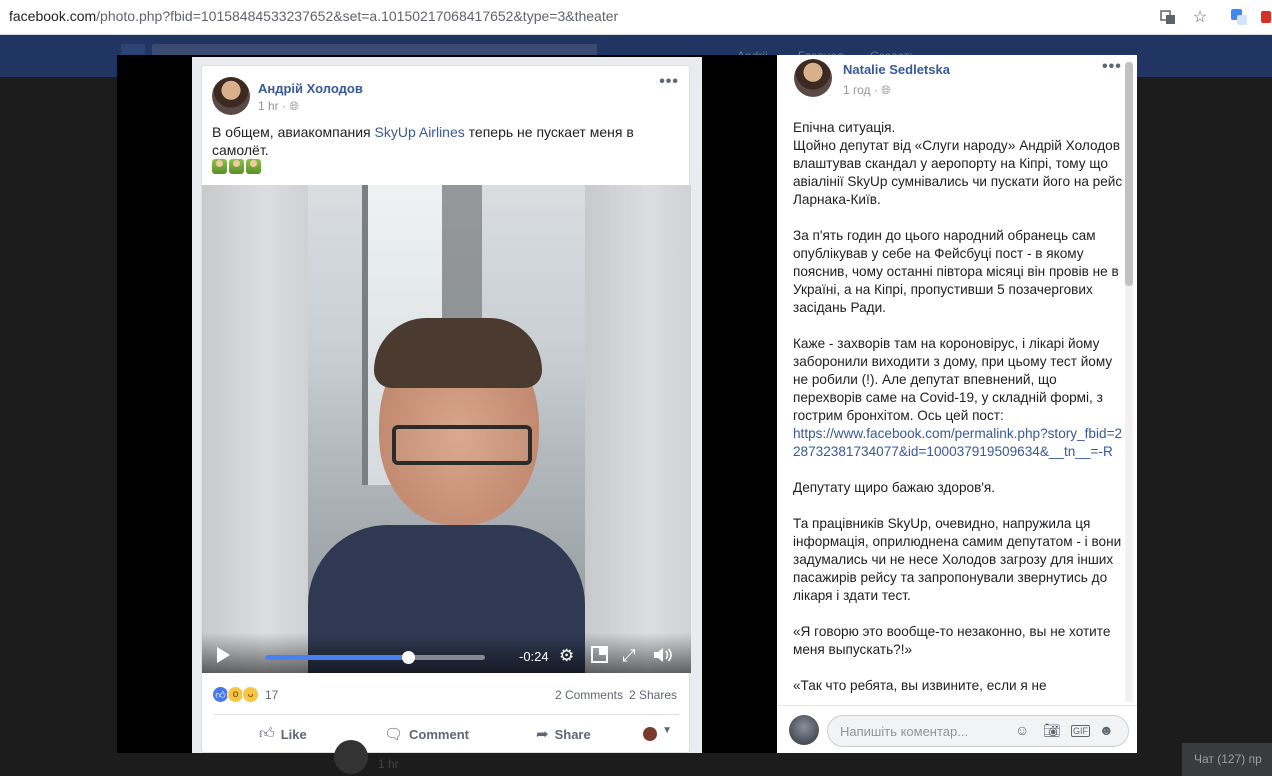 This screenshot has height=776, width=1272. I want to click on skyup-link: SkyUp Airlines, so click(420, 132).